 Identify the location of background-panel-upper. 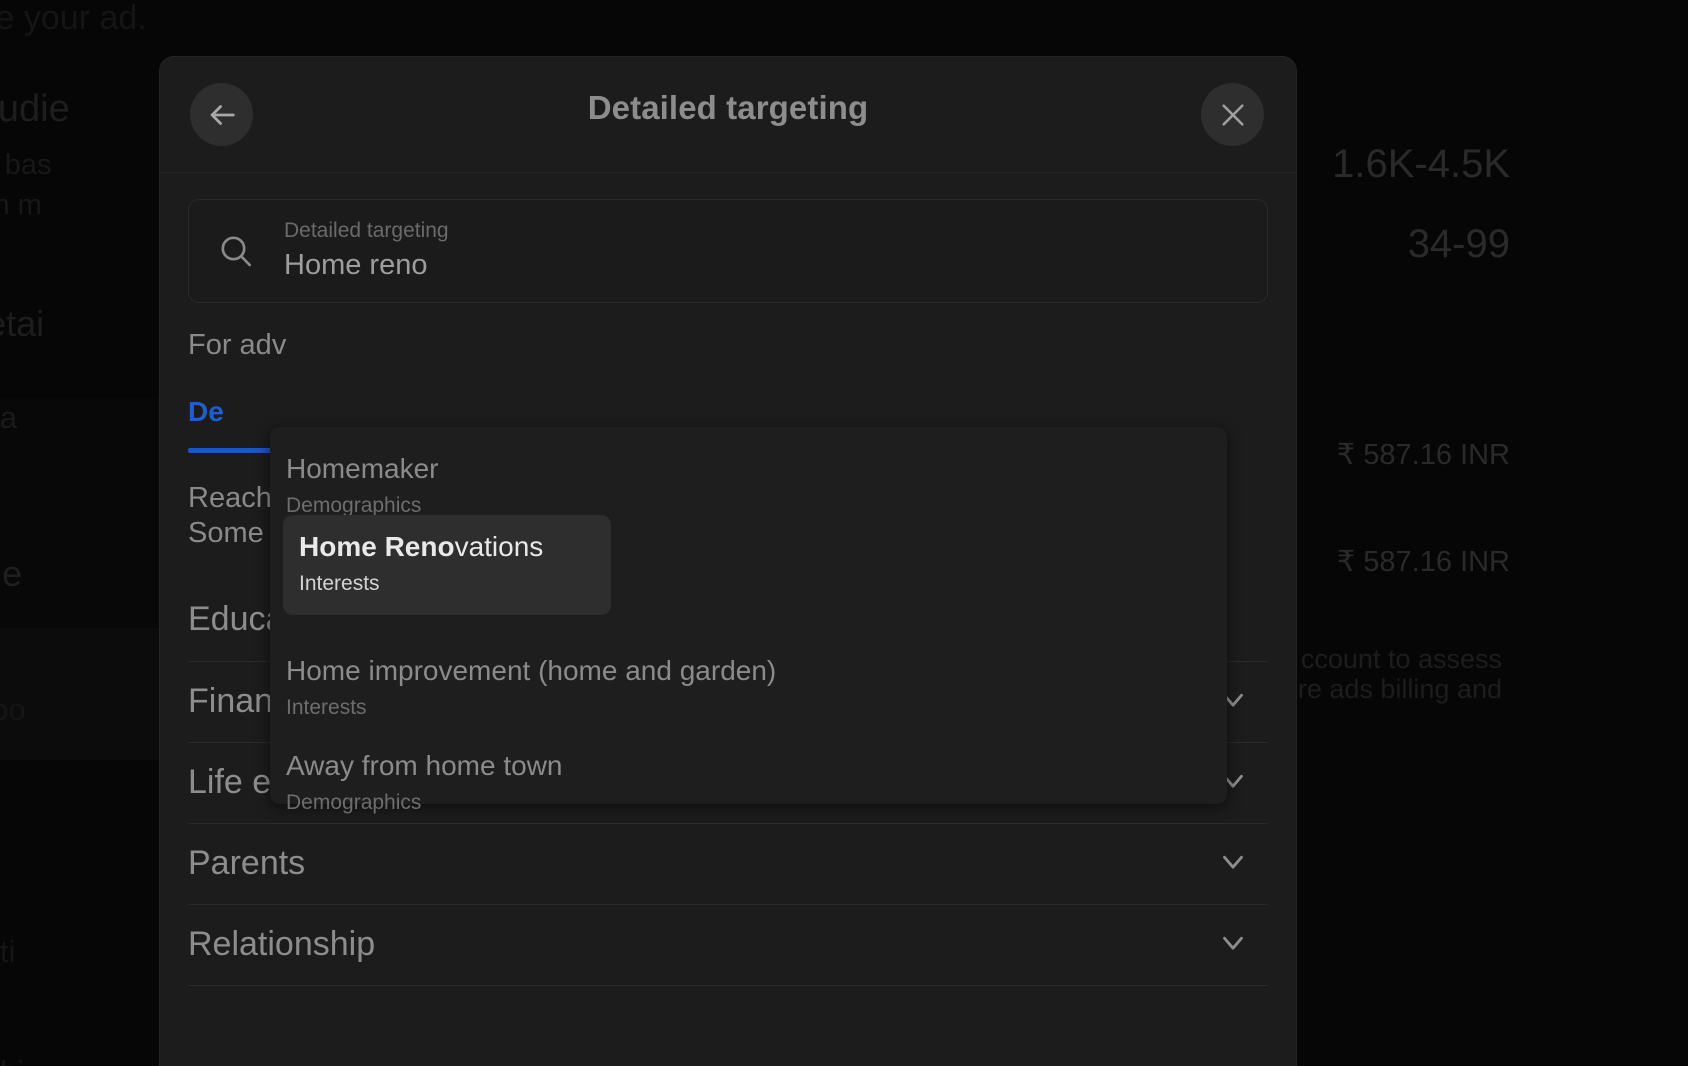
(90, 513).